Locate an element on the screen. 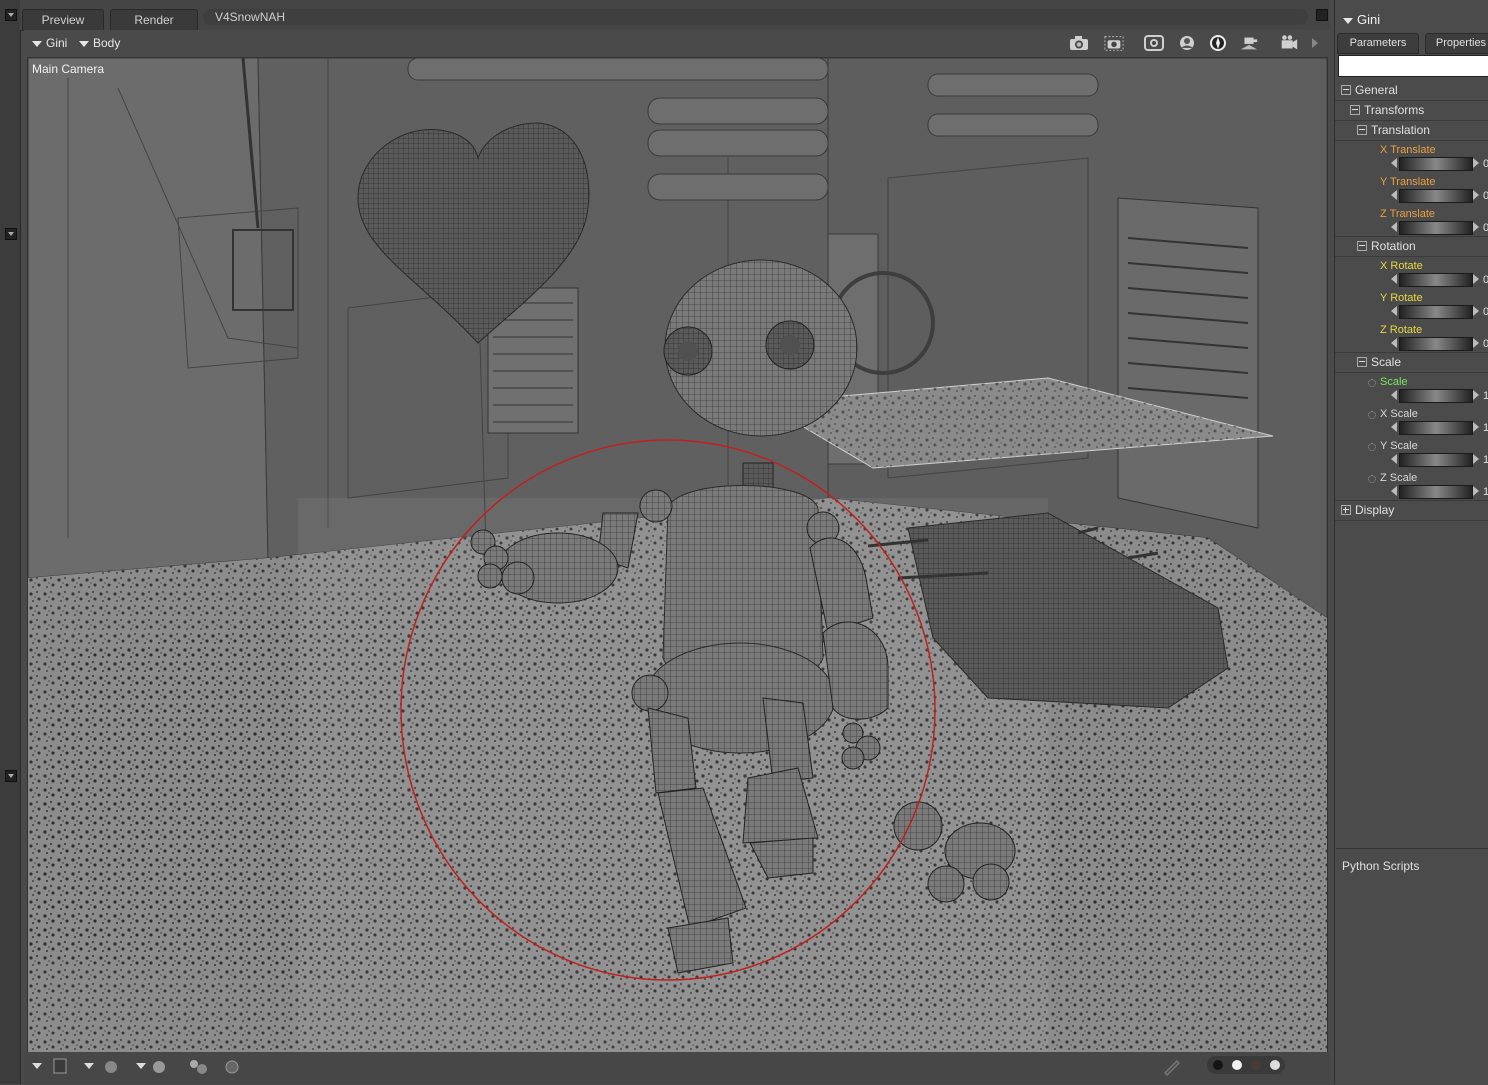 Image resolution: width=1488 pixels, height=1085 pixels. y-translate-value: 0 is located at coordinates (1485, 196).